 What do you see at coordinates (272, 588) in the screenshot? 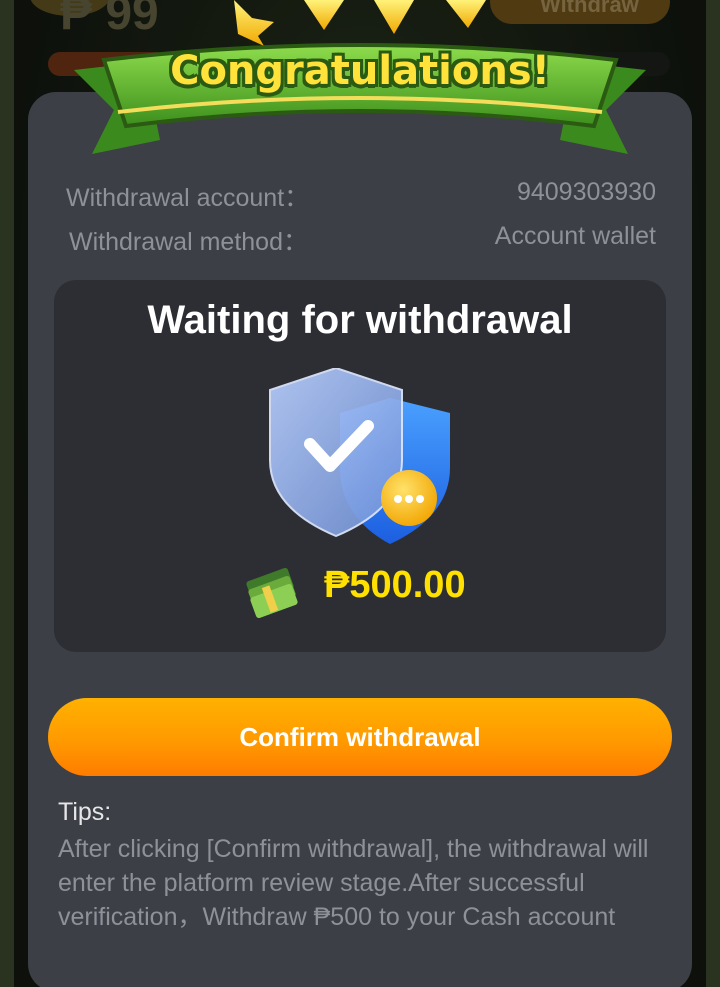
I see `cash-stack-icon` at bounding box center [272, 588].